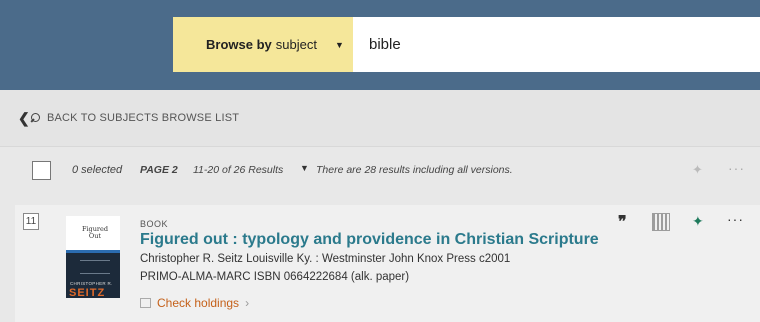 The width and height of the screenshot is (760, 322). I want to click on search-input: bible, so click(556, 44).